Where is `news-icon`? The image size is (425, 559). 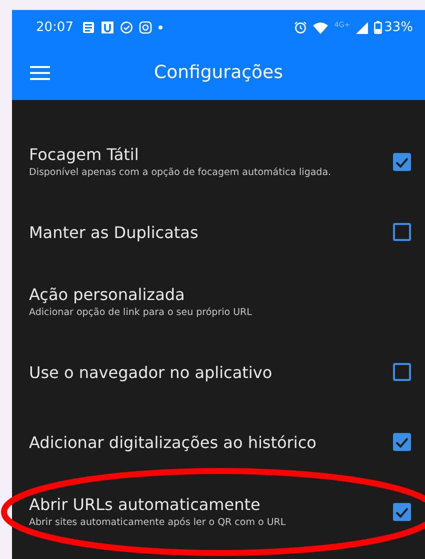 news-icon is located at coordinates (89, 27).